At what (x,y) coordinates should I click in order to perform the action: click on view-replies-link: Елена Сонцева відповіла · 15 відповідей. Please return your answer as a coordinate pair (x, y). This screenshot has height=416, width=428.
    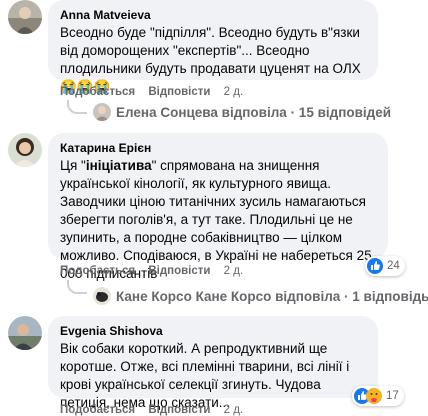
    Looking at the image, I should click on (239, 112).